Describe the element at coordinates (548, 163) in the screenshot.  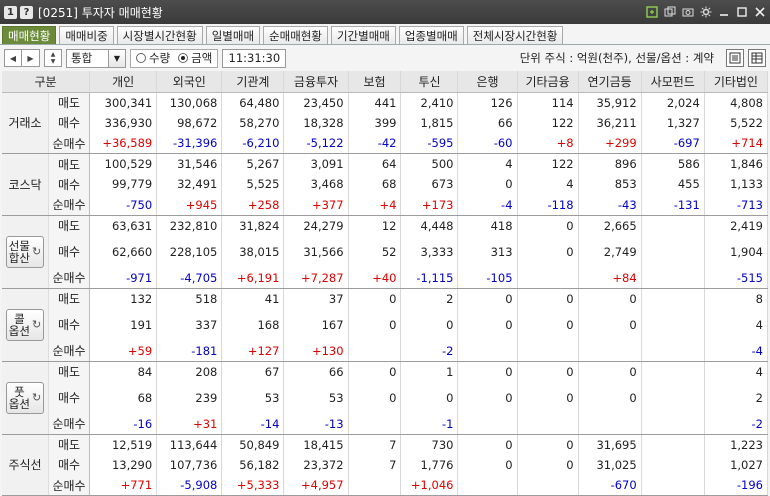
I see `value-cell: 122` at that location.